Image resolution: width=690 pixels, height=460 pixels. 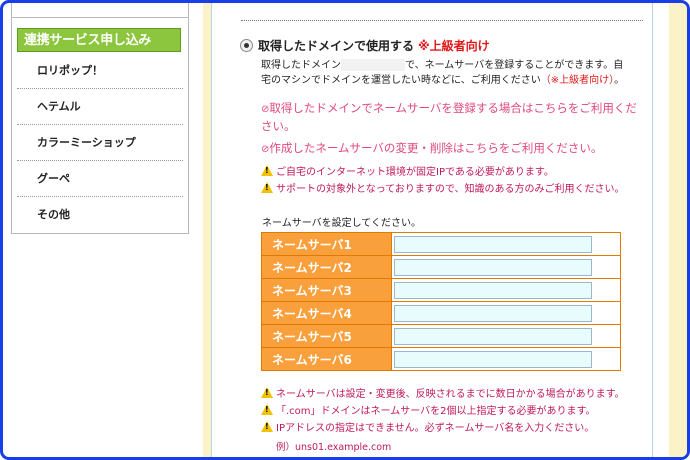 What do you see at coordinates (207, 230) in the screenshot?
I see `main-margin-left` at bounding box center [207, 230].